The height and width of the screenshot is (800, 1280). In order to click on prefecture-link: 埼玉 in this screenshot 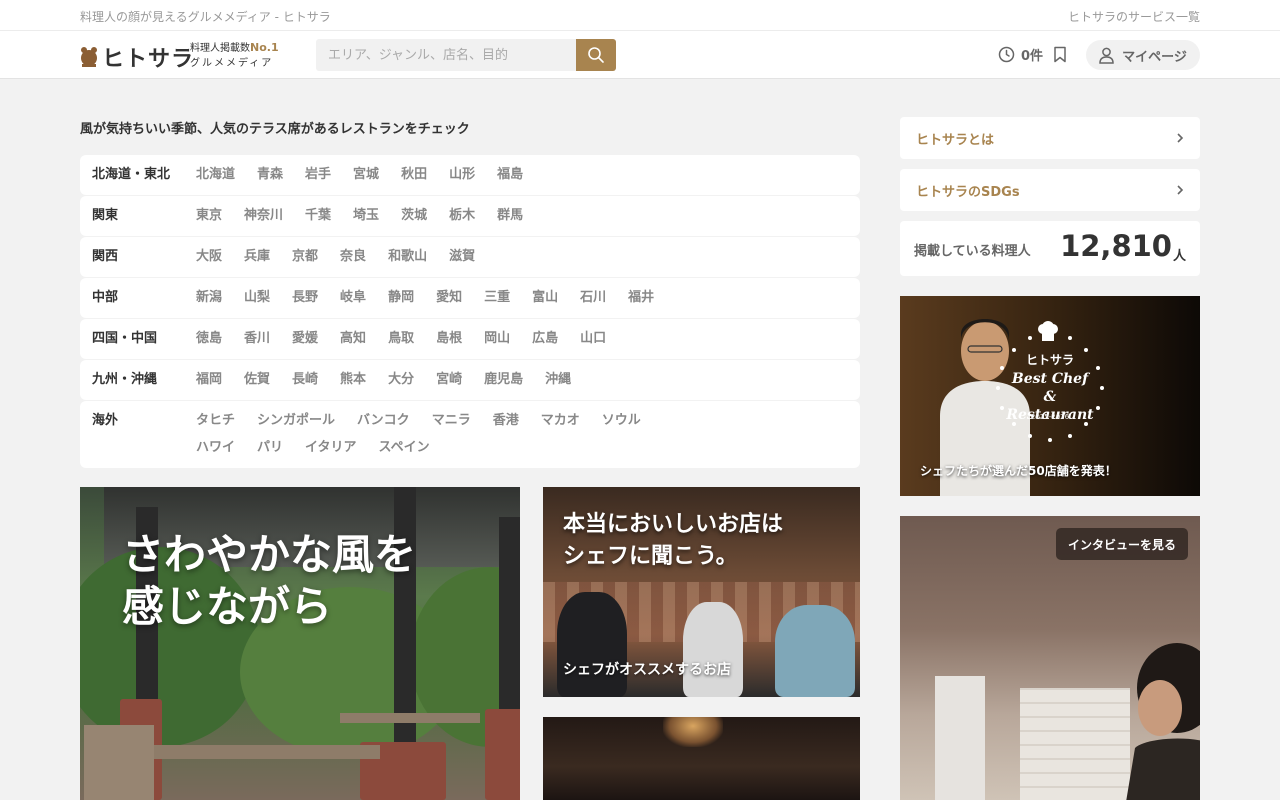, I will do `click(366, 216)`.